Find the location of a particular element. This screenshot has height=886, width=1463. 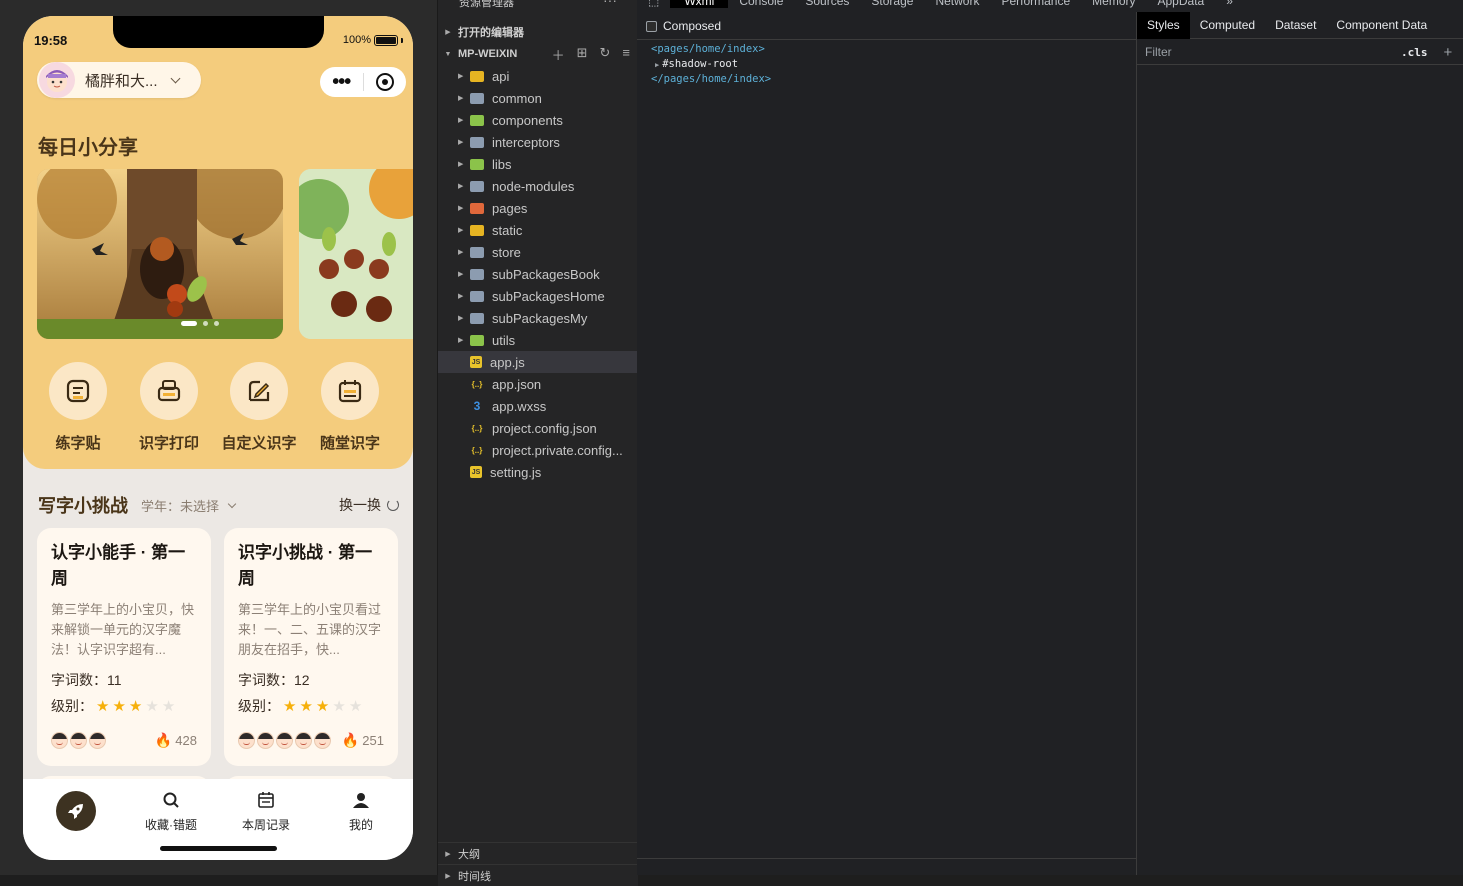

banner-image-main is located at coordinates (160, 254).